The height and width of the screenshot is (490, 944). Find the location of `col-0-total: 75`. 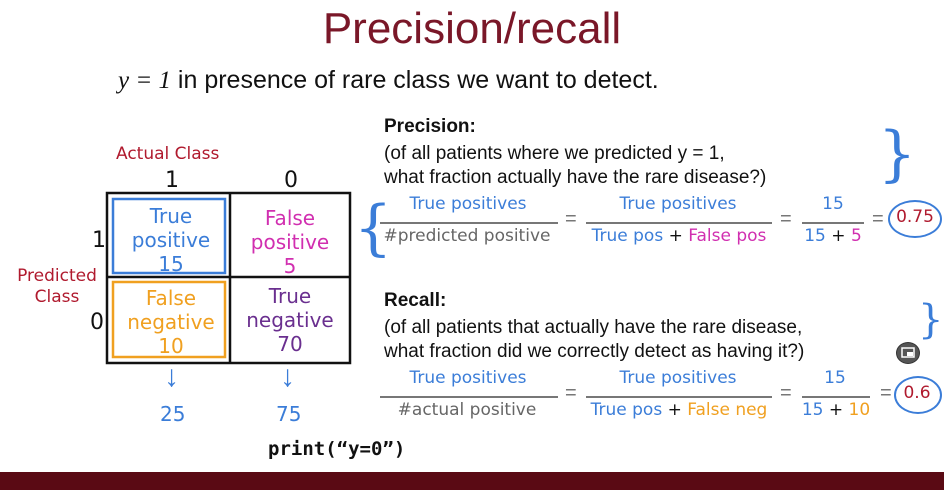

col-0-total: 75 is located at coordinates (289, 414).